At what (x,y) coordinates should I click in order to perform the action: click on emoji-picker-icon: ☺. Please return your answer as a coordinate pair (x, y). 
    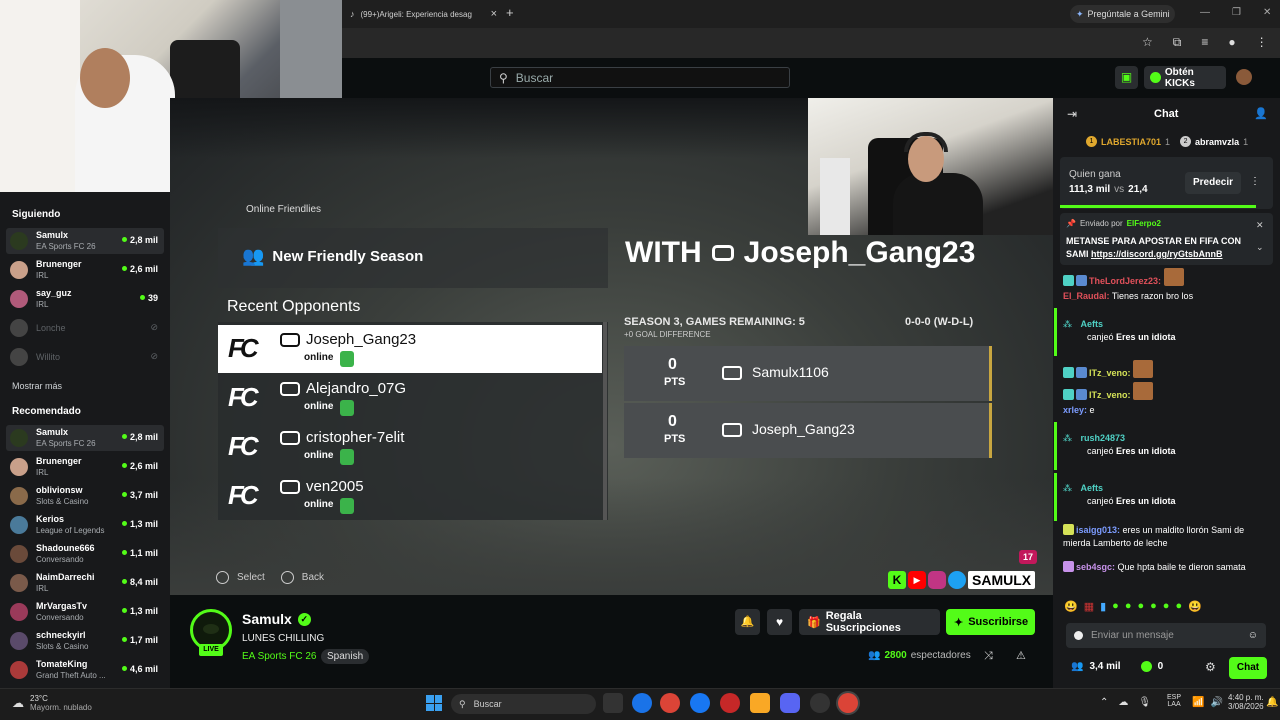
    Looking at the image, I should click on (1253, 635).